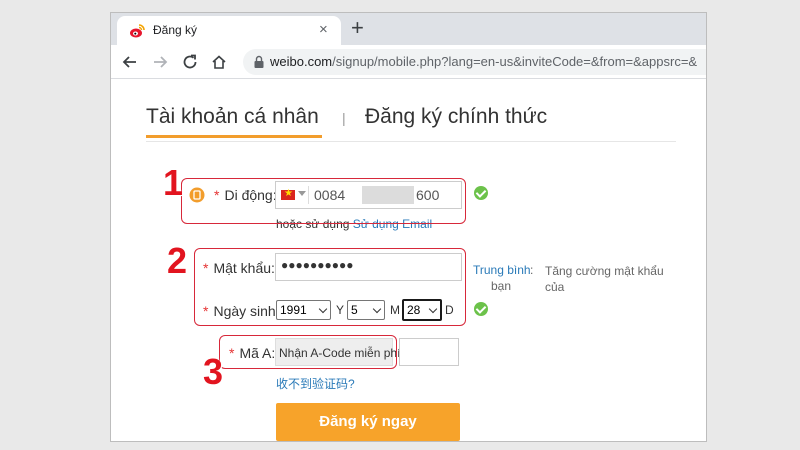 This screenshot has width=800, height=450. Describe the element at coordinates (190, 62) in the screenshot. I see `reload-icon` at that location.